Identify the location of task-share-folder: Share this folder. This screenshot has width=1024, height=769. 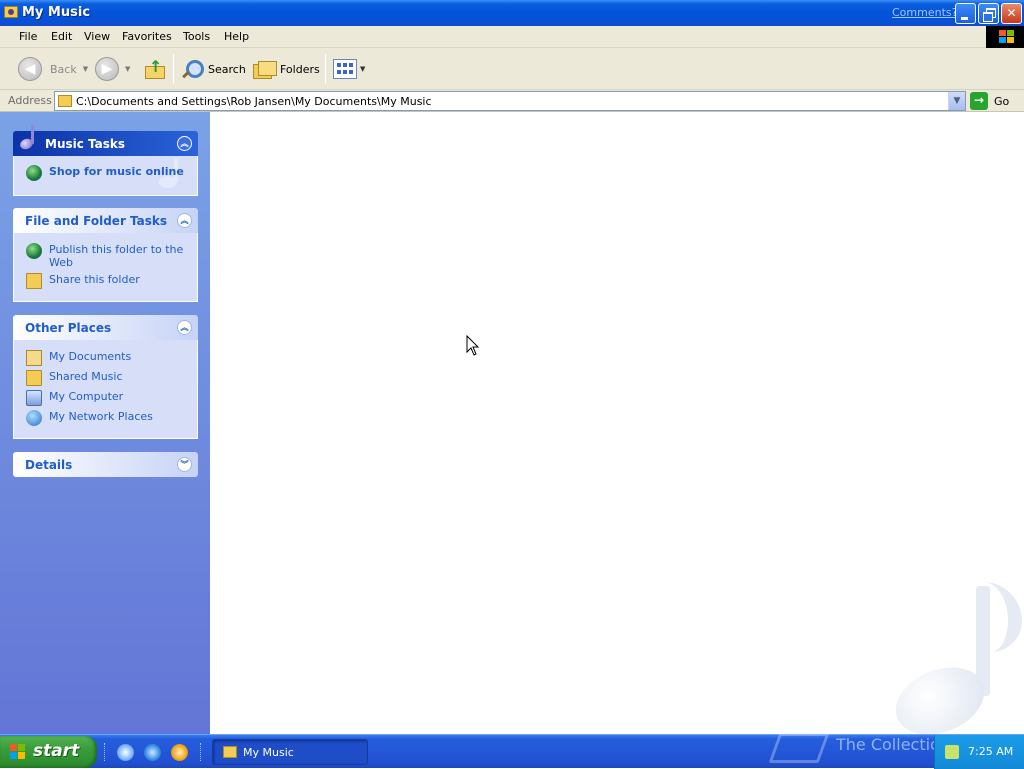
(105, 283).